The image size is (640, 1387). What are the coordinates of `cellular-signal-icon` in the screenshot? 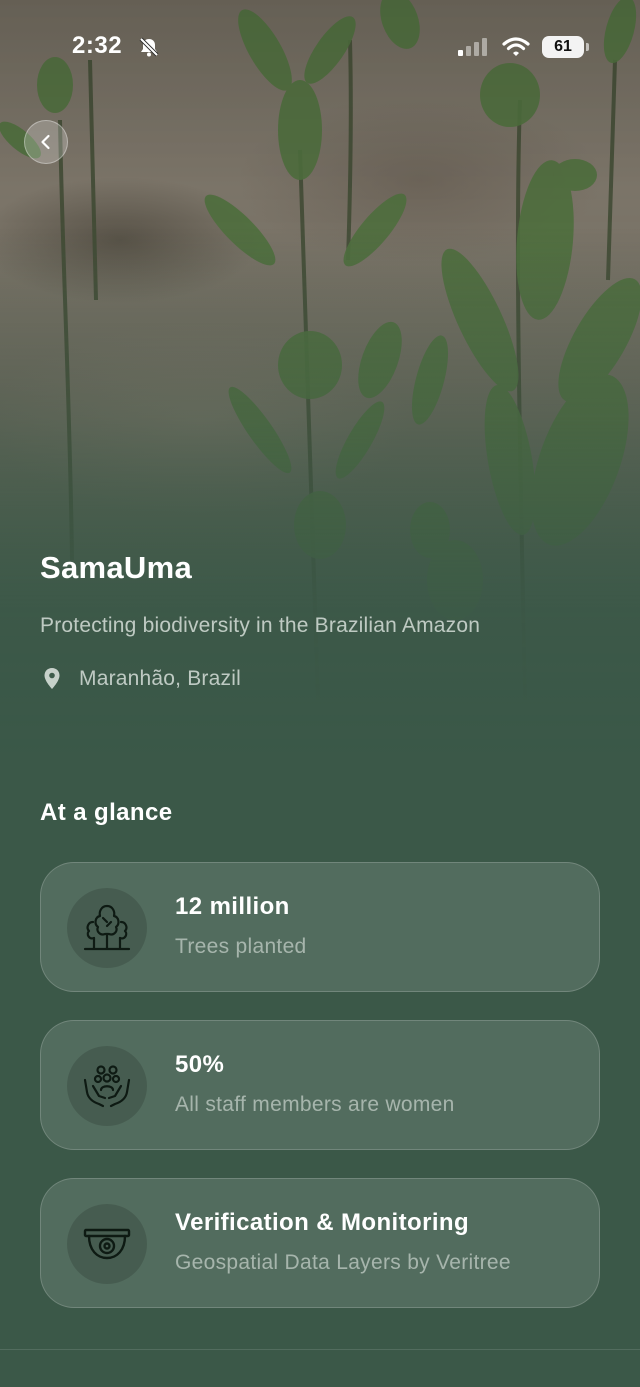 It's located at (473, 49).